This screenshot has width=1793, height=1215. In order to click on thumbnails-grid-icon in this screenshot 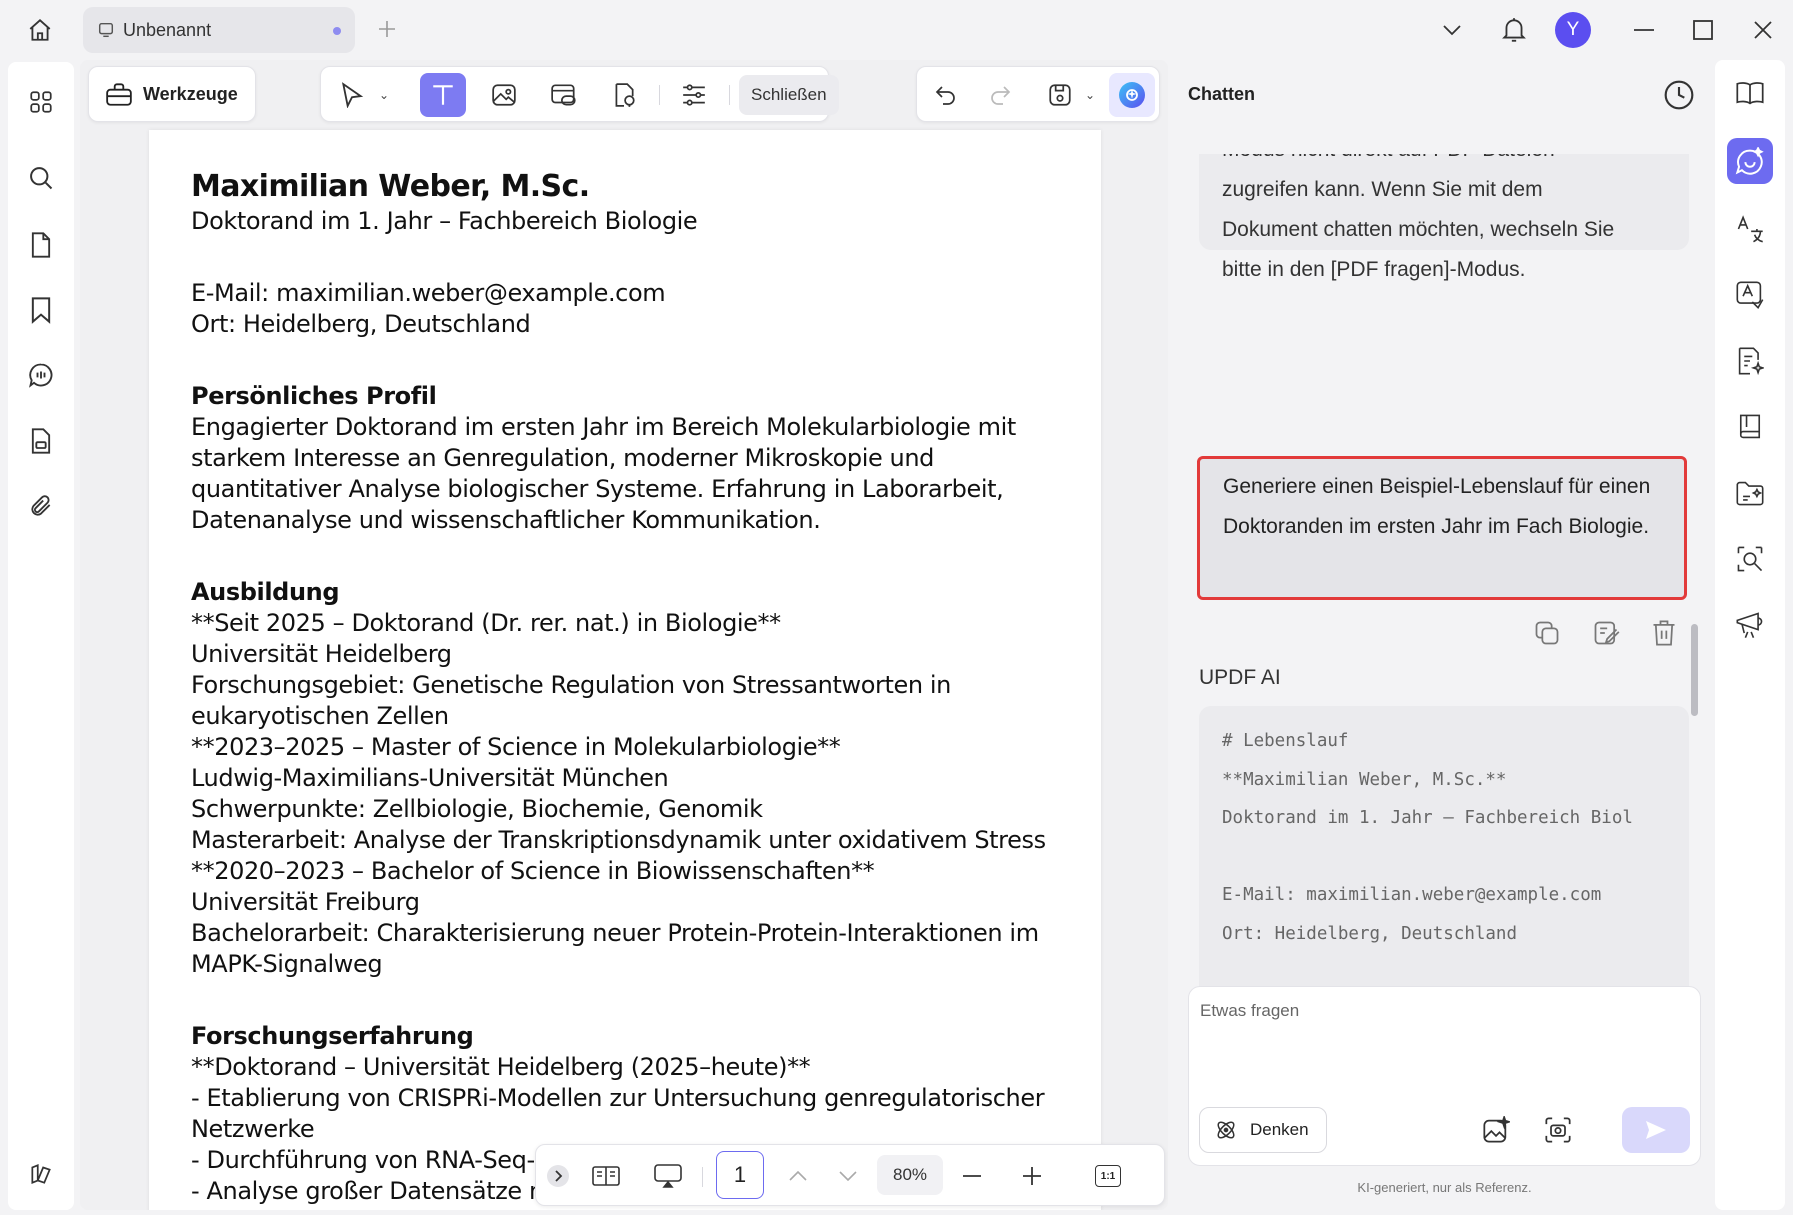, I will do `click(41, 102)`.